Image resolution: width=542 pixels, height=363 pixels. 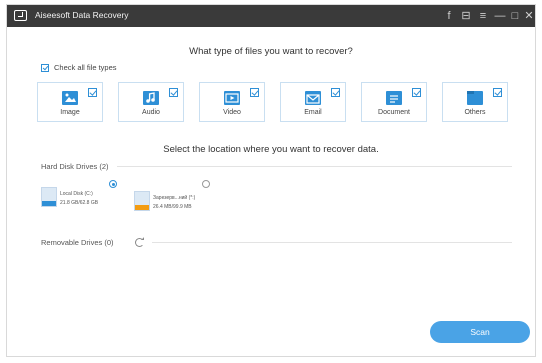 What do you see at coordinates (416, 92) in the screenshot?
I see `document-checkbox` at bounding box center [416, 92].